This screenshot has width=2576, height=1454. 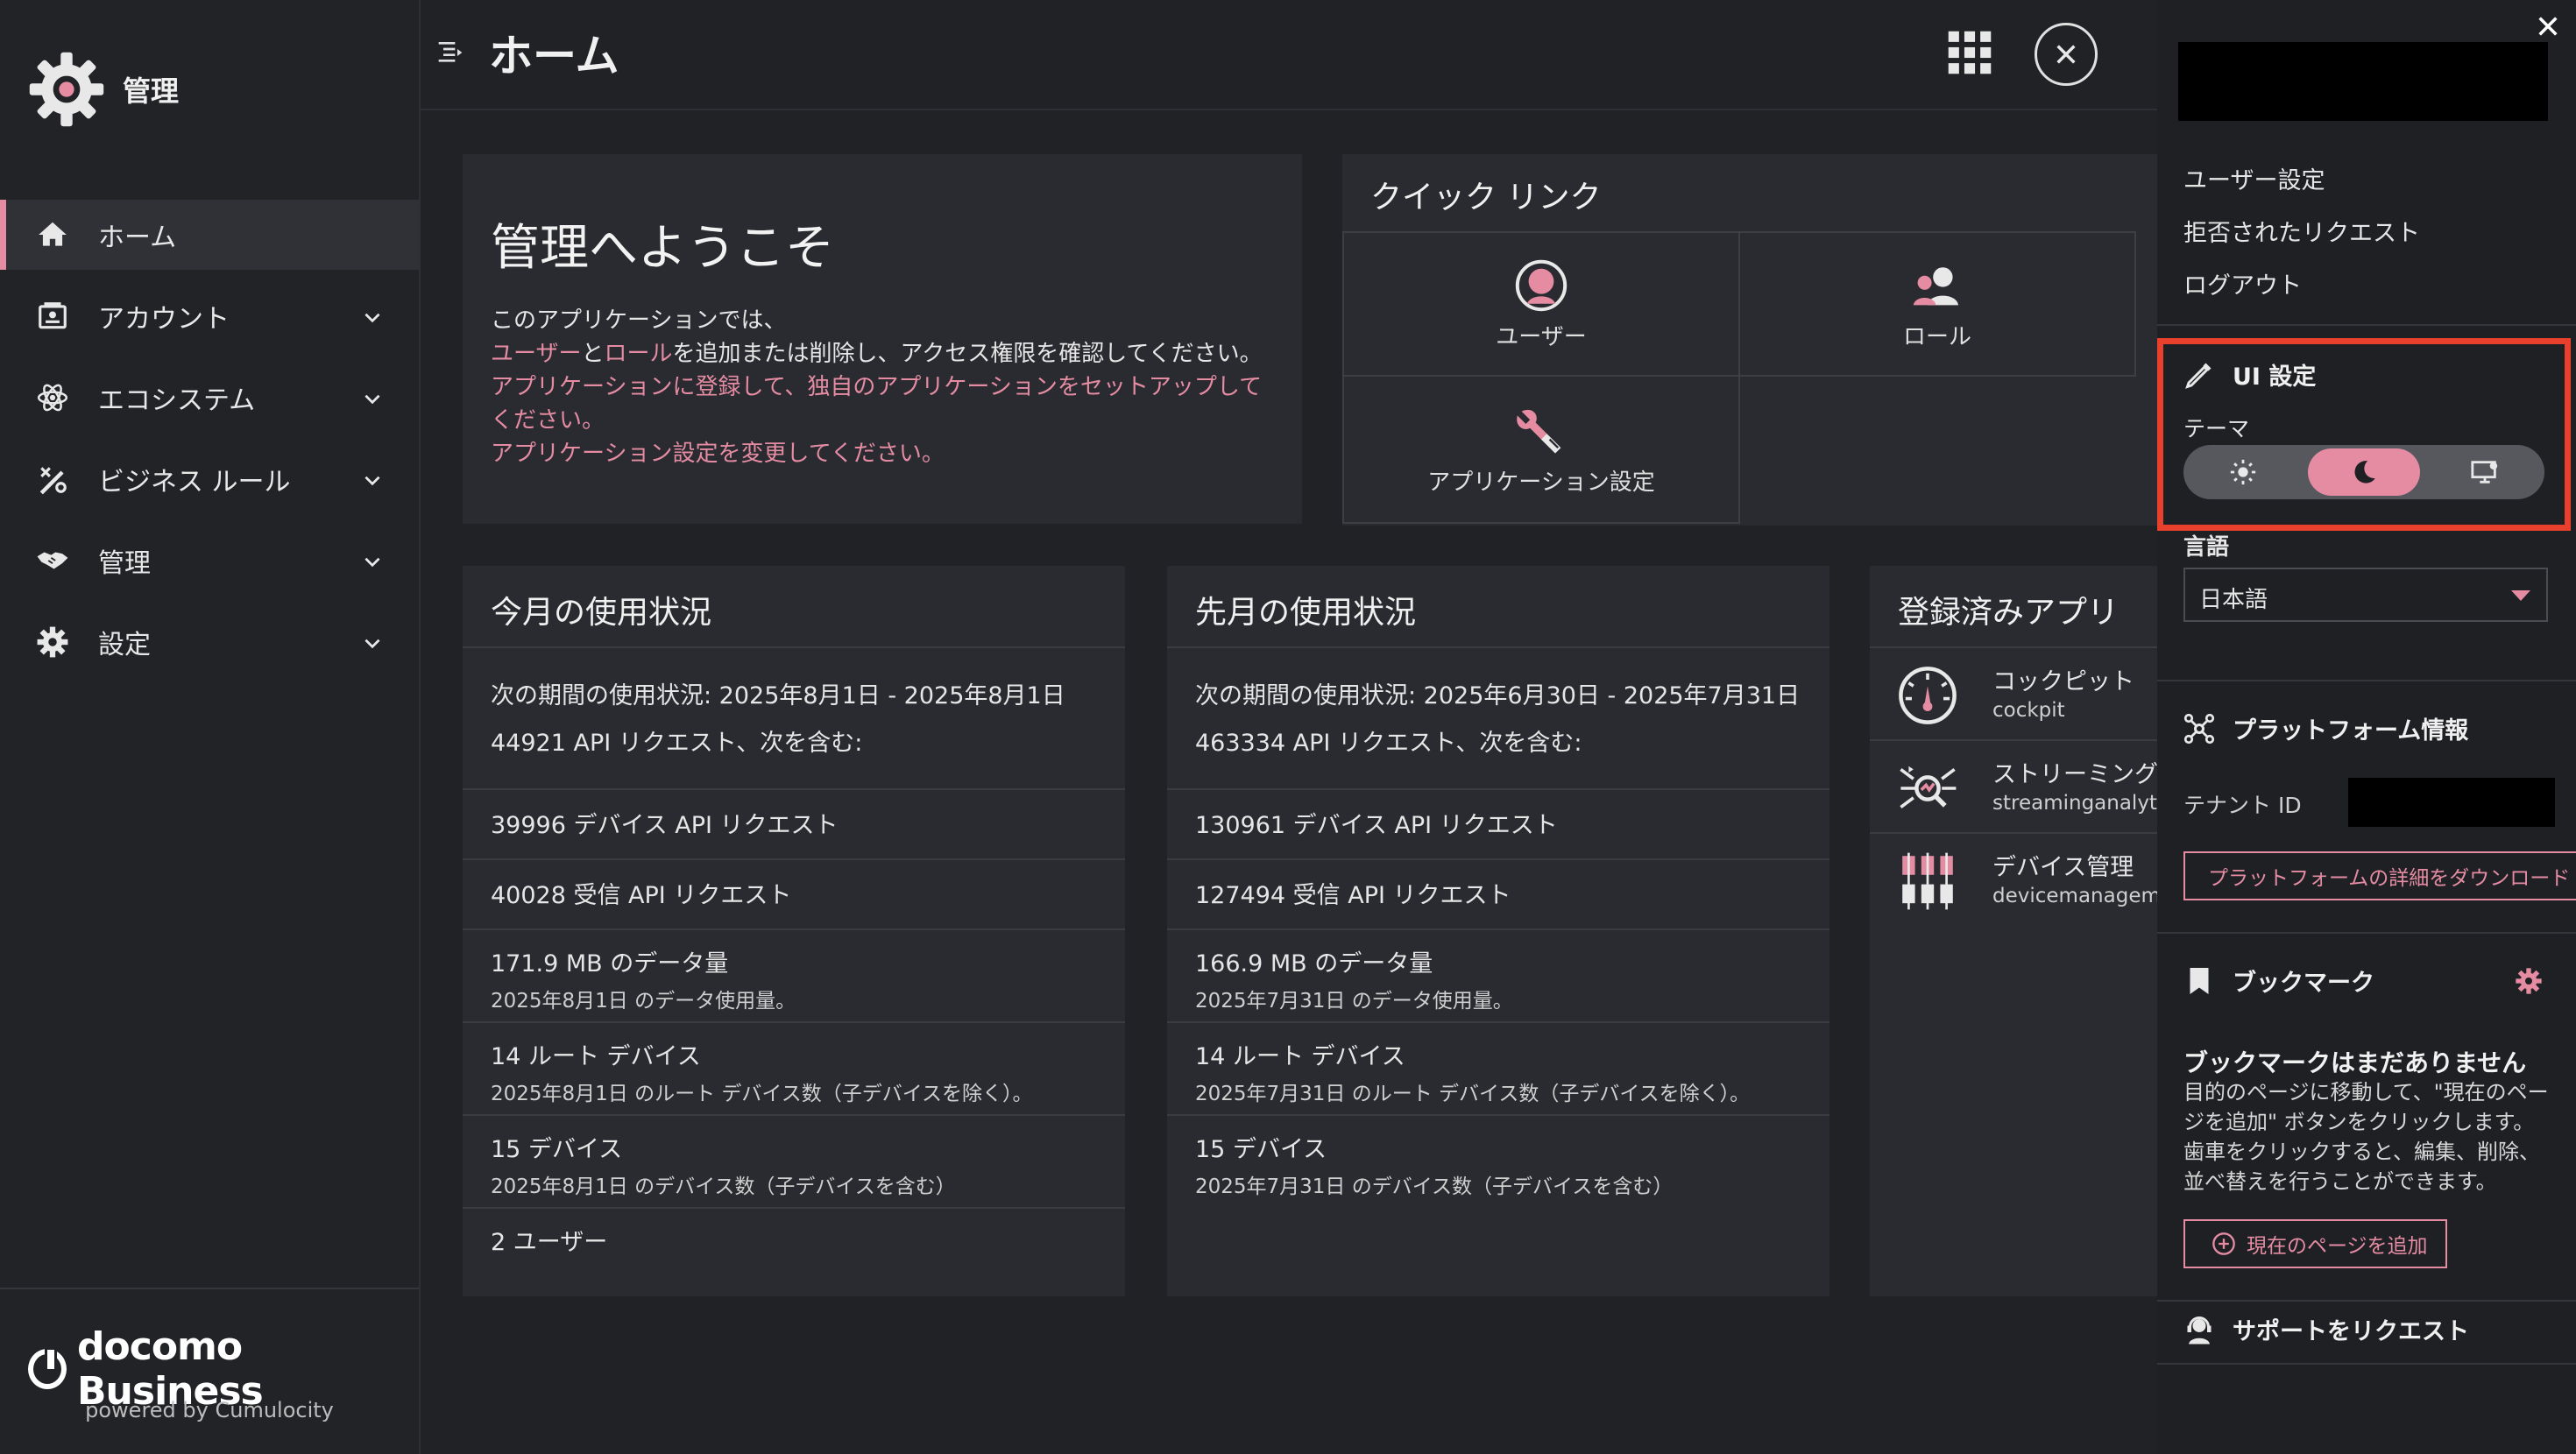 What do you see at coordinates (2198, 376) in the screenshot?
I see `brush-icon` at bounding box center [2198, 376].